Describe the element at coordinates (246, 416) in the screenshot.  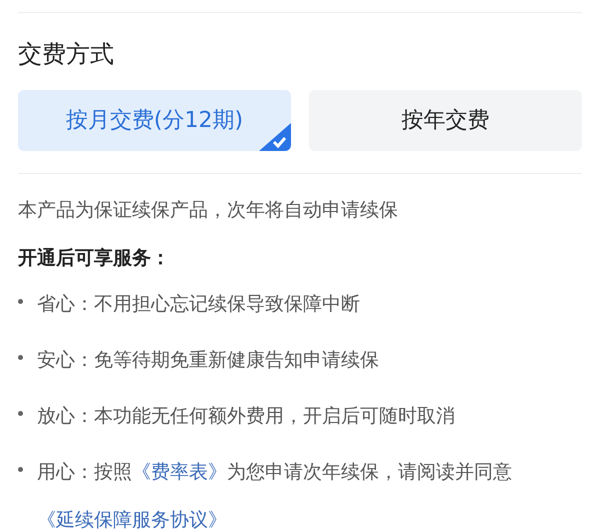
I see `service-item: 放心：本功能无任何额外费用，开启后可随时取消` at that location.